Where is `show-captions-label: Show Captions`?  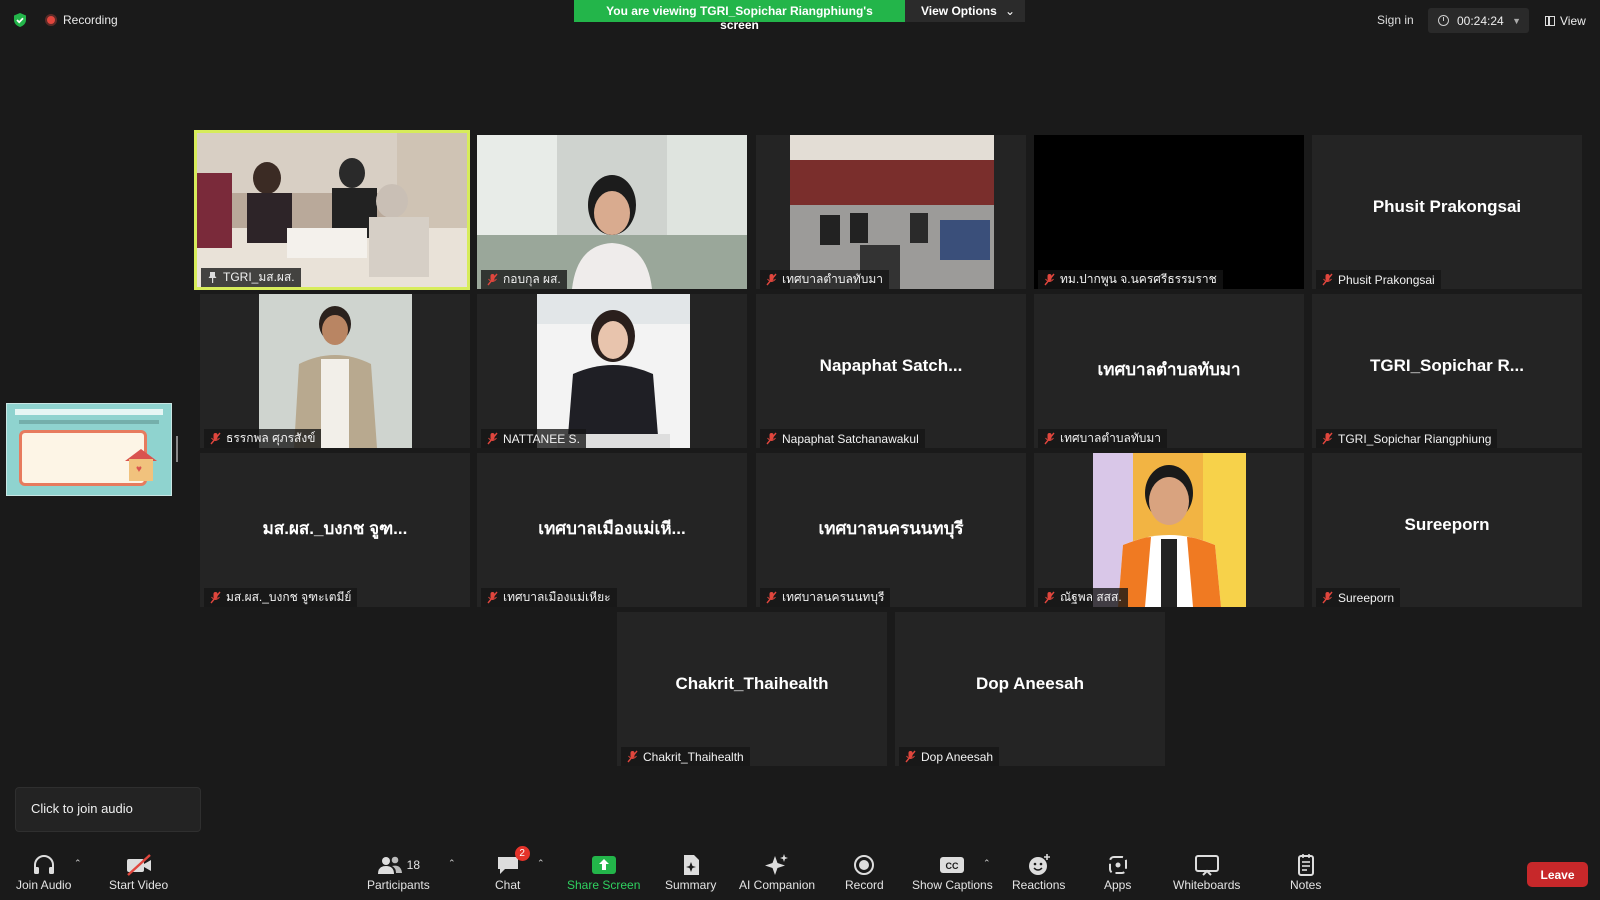 show-captions-label: Show Captions is located at coordinates (952, 885).